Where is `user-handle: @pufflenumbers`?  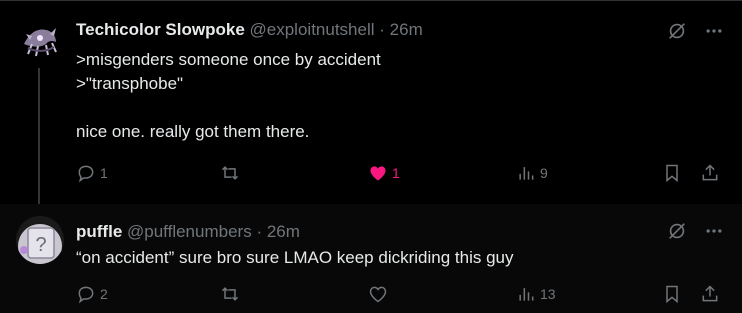 user-handle: @pufflenumbers is located at coordinates (189, 231).